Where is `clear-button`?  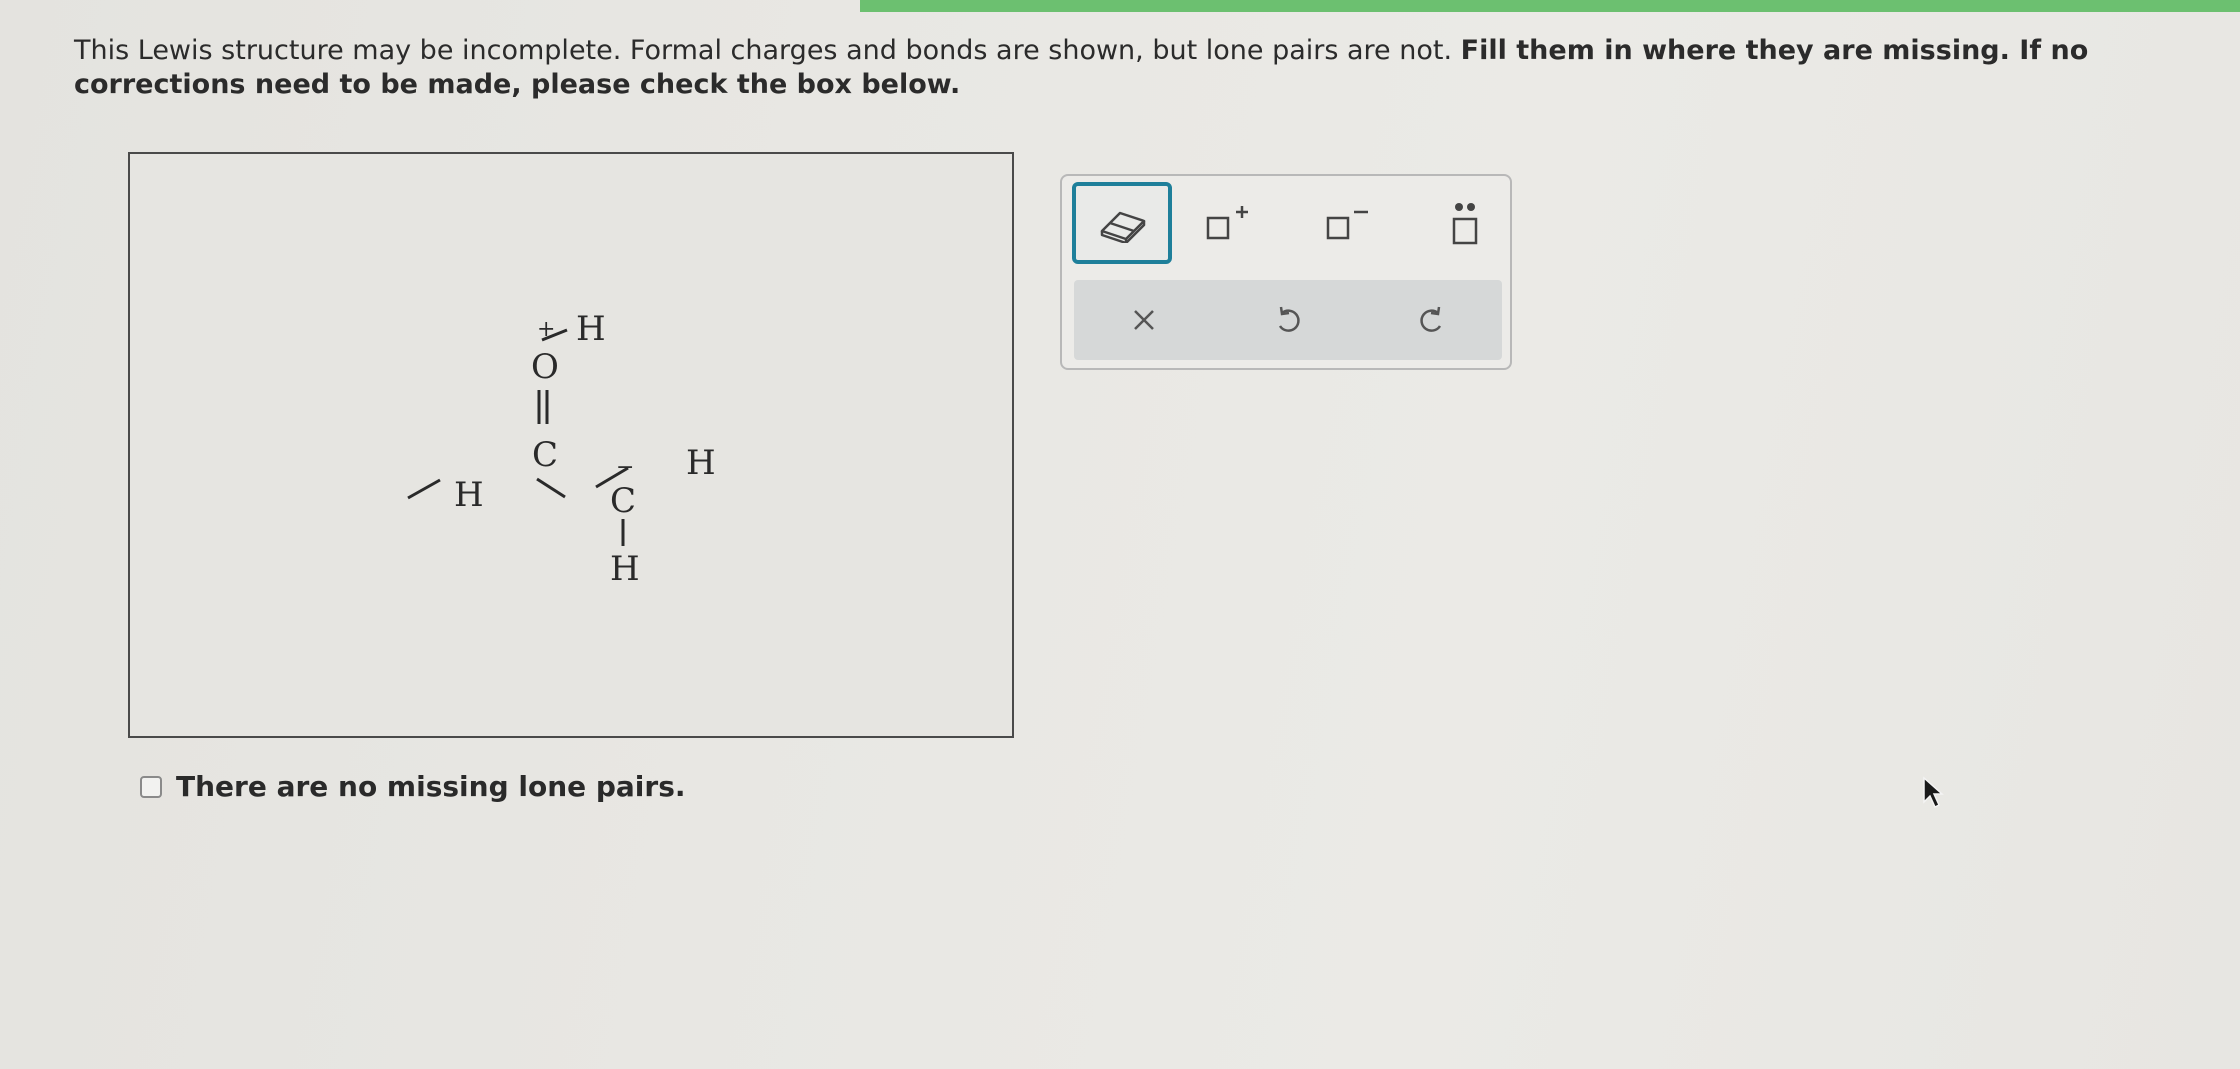 clear-button is located at coordinates (1144, 320).